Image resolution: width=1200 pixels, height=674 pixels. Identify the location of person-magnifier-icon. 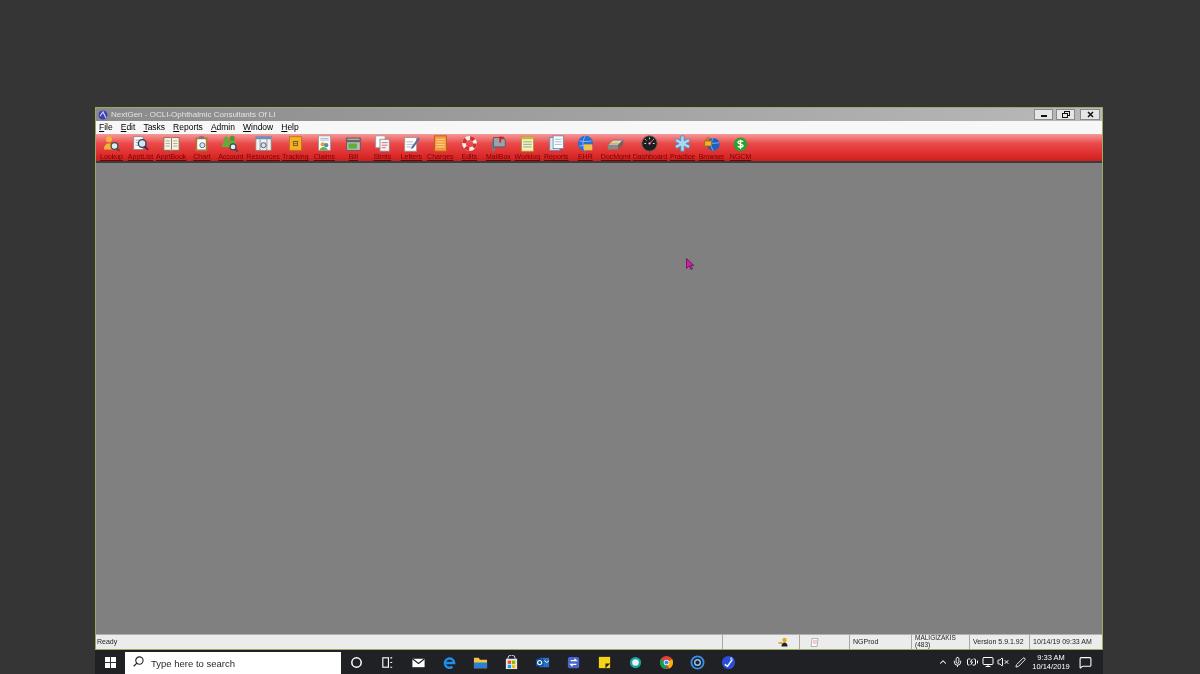
(111, 143).